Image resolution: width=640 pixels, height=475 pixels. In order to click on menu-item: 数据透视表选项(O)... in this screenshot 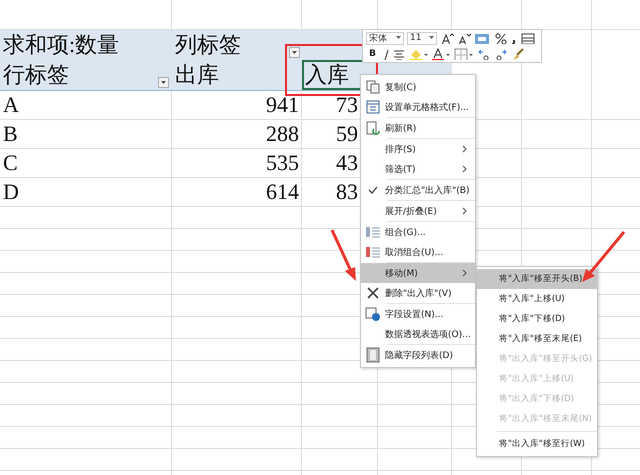, I will do `click(418, 334)`.